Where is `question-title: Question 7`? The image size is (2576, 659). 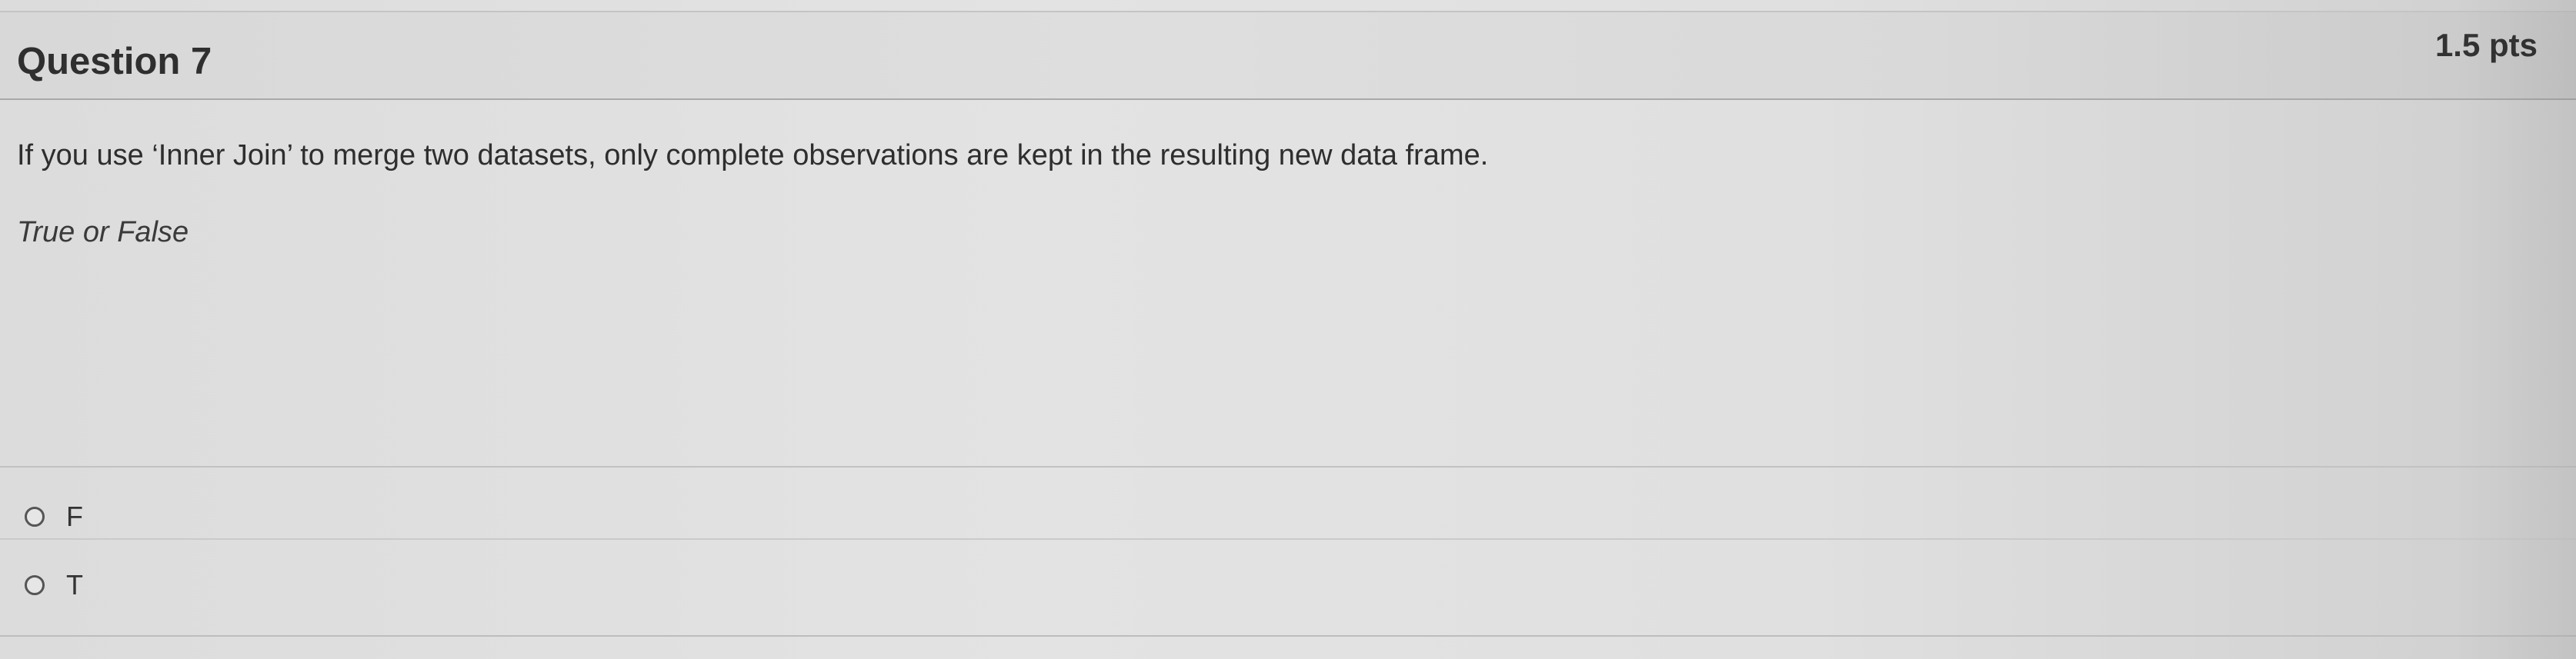 question-title: Question 7 is located at coordinates (114, 62).